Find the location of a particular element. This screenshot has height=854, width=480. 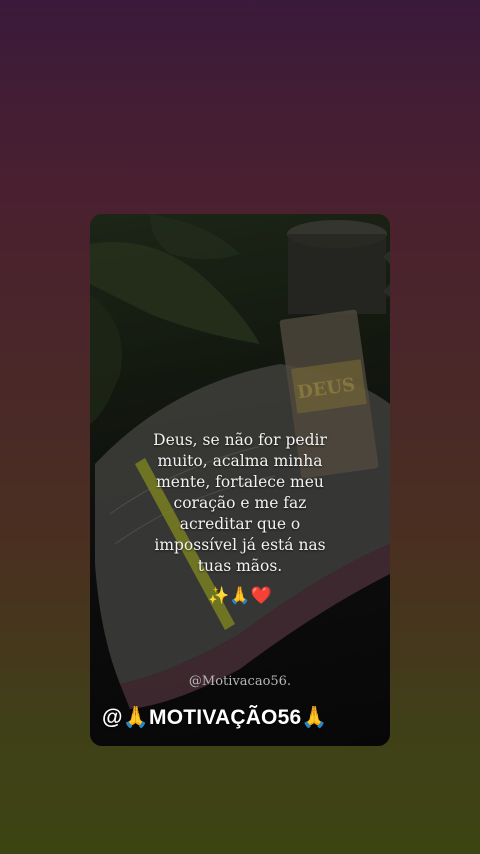

watermark-text: @Motivacao56. is located at coordinates (240, 681).